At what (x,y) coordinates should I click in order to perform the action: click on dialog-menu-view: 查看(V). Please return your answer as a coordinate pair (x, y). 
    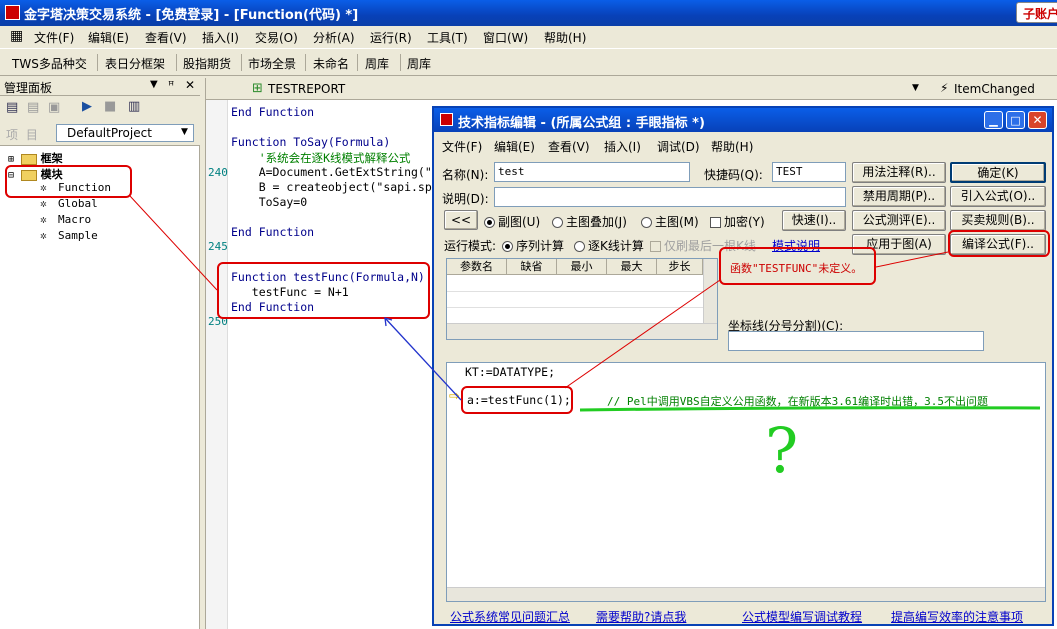
    Looking at the image, I should click on (569, 146).